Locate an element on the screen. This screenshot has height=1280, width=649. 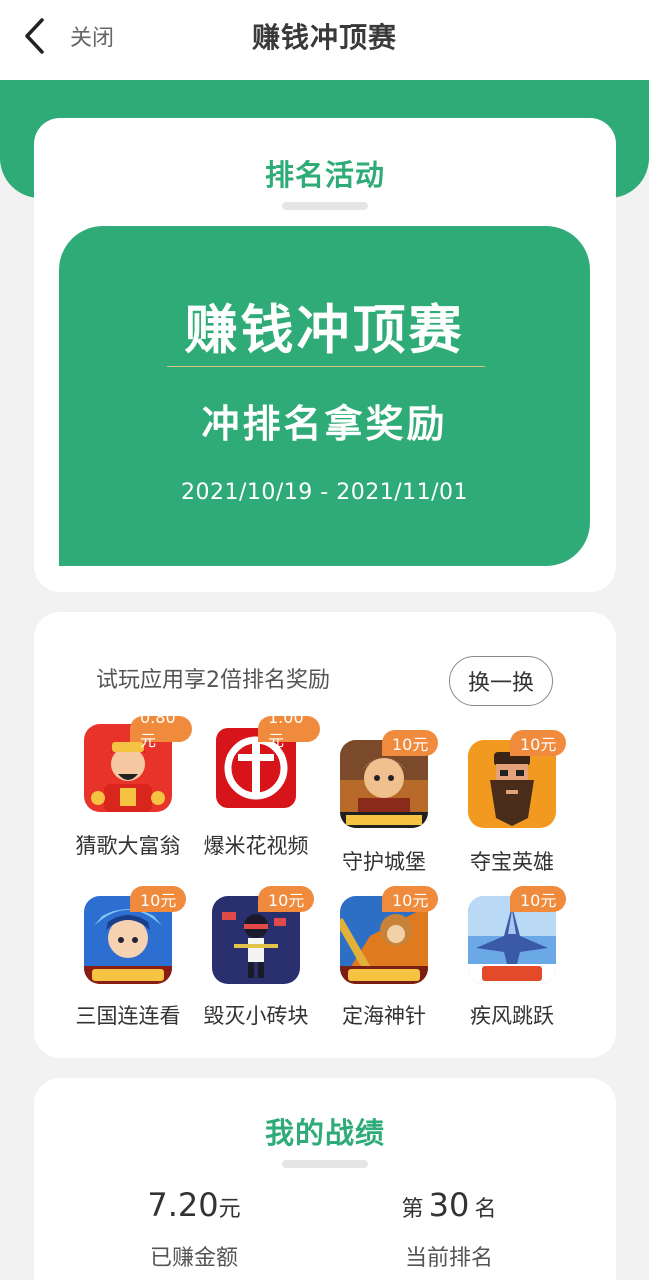
swap-button: 换一换 is located at coordinates (501, 681).